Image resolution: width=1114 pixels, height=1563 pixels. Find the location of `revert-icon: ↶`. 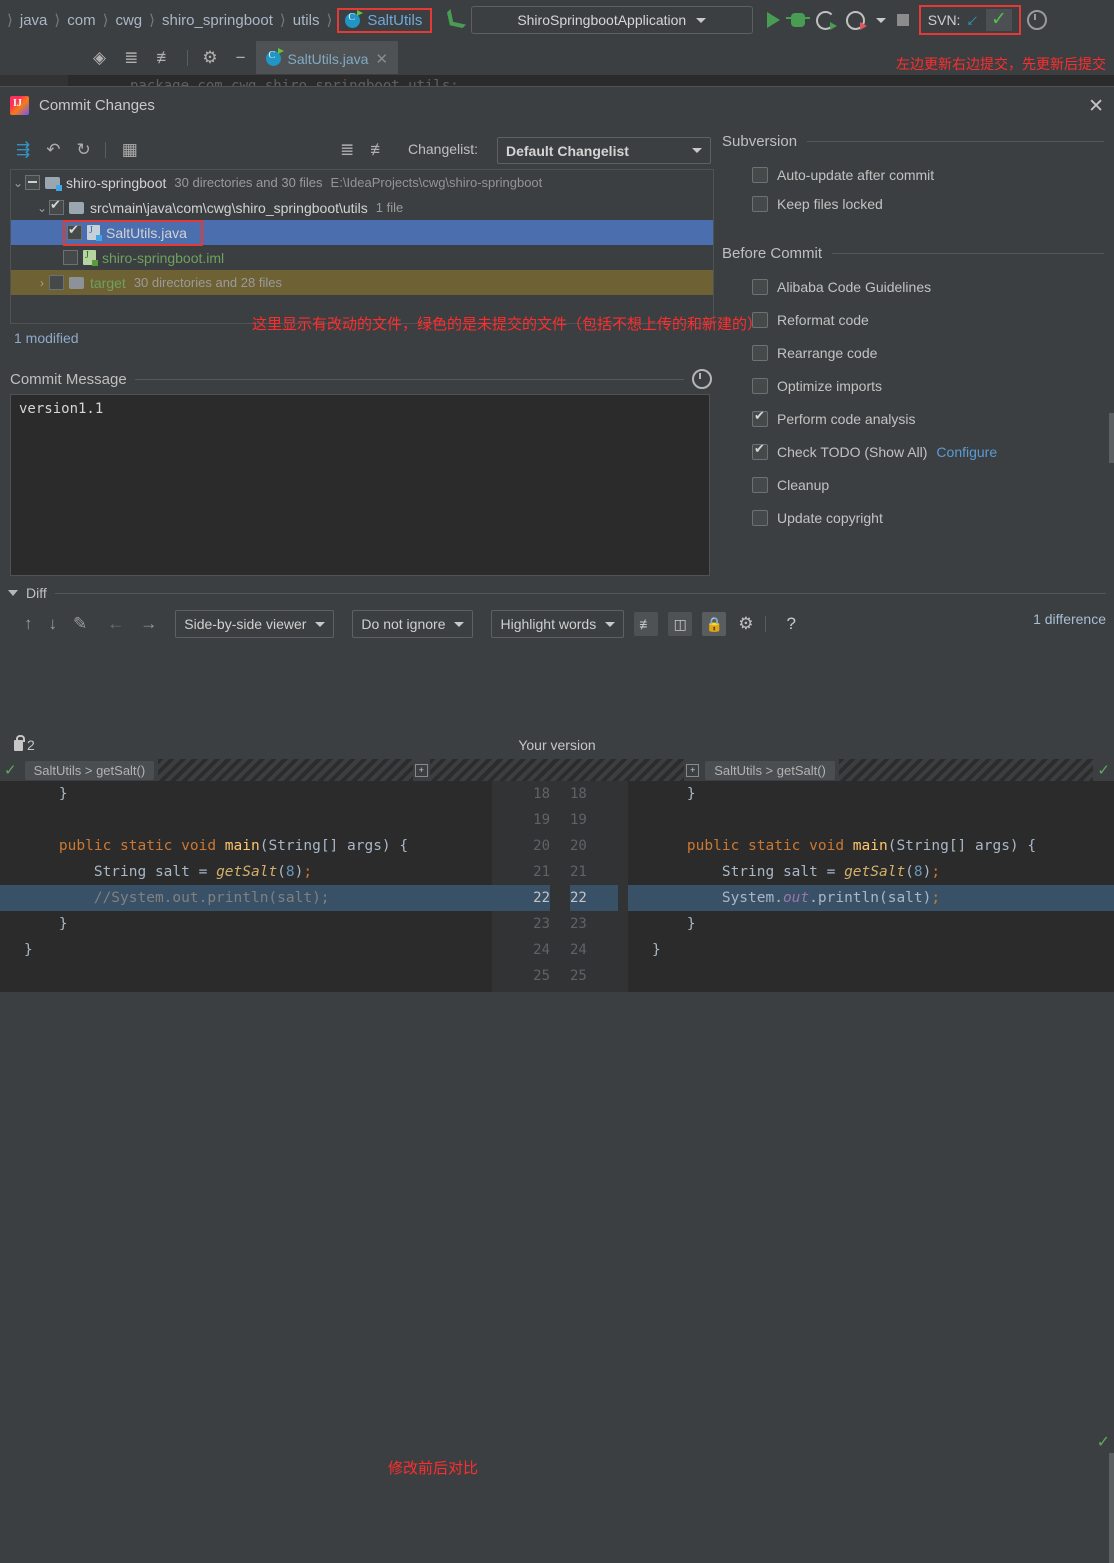

revert-icon: ↶ is located at coordinates (53, 150).